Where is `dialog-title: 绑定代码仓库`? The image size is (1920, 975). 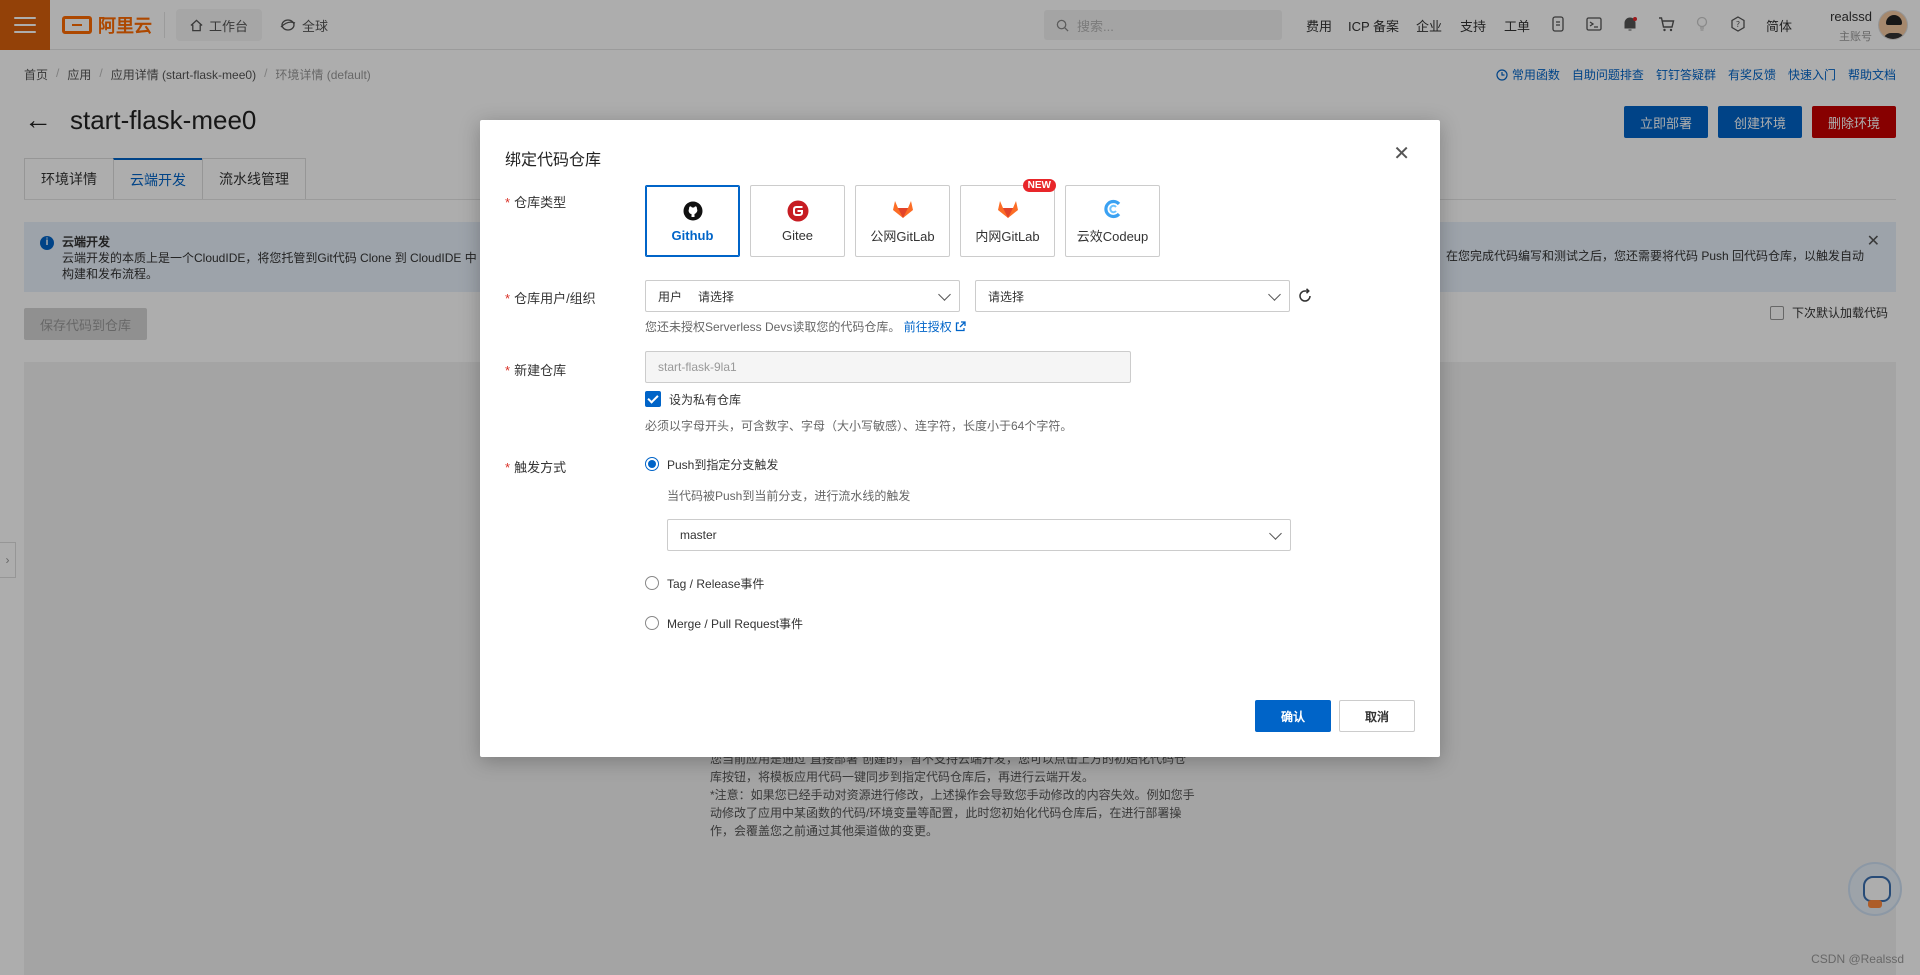
dialog-title: 绑定代码仓库 is located at coordinates (553, 160).